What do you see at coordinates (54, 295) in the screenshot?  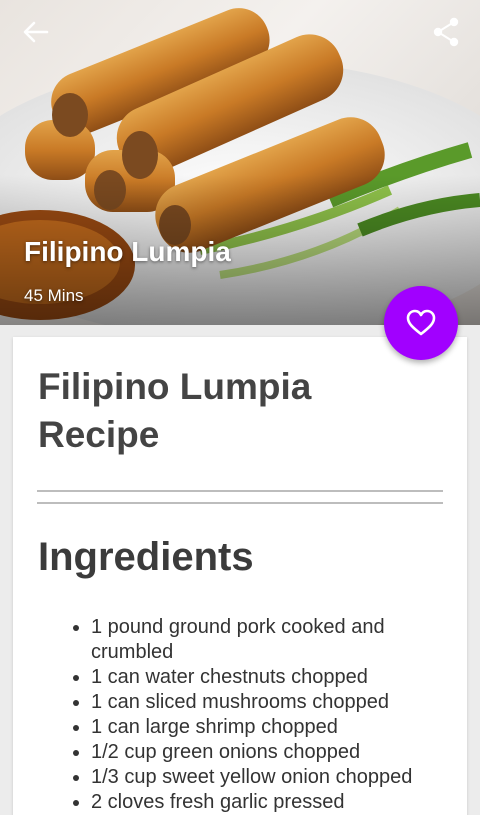 I see `cook-time: 45 Mins` at bounding box center [54, 295].